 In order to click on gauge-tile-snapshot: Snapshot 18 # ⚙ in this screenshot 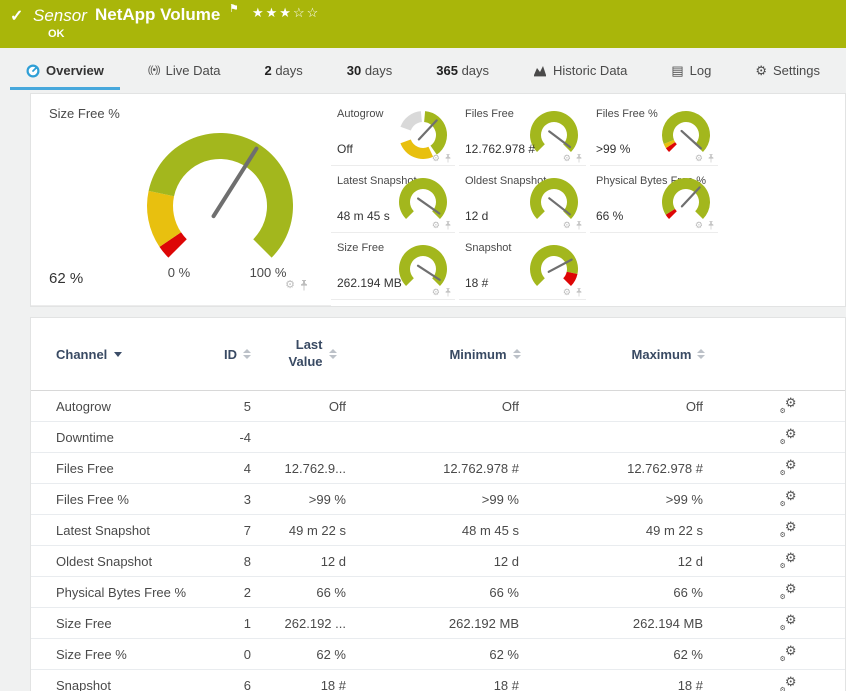, I will do `click(522, 266)`.